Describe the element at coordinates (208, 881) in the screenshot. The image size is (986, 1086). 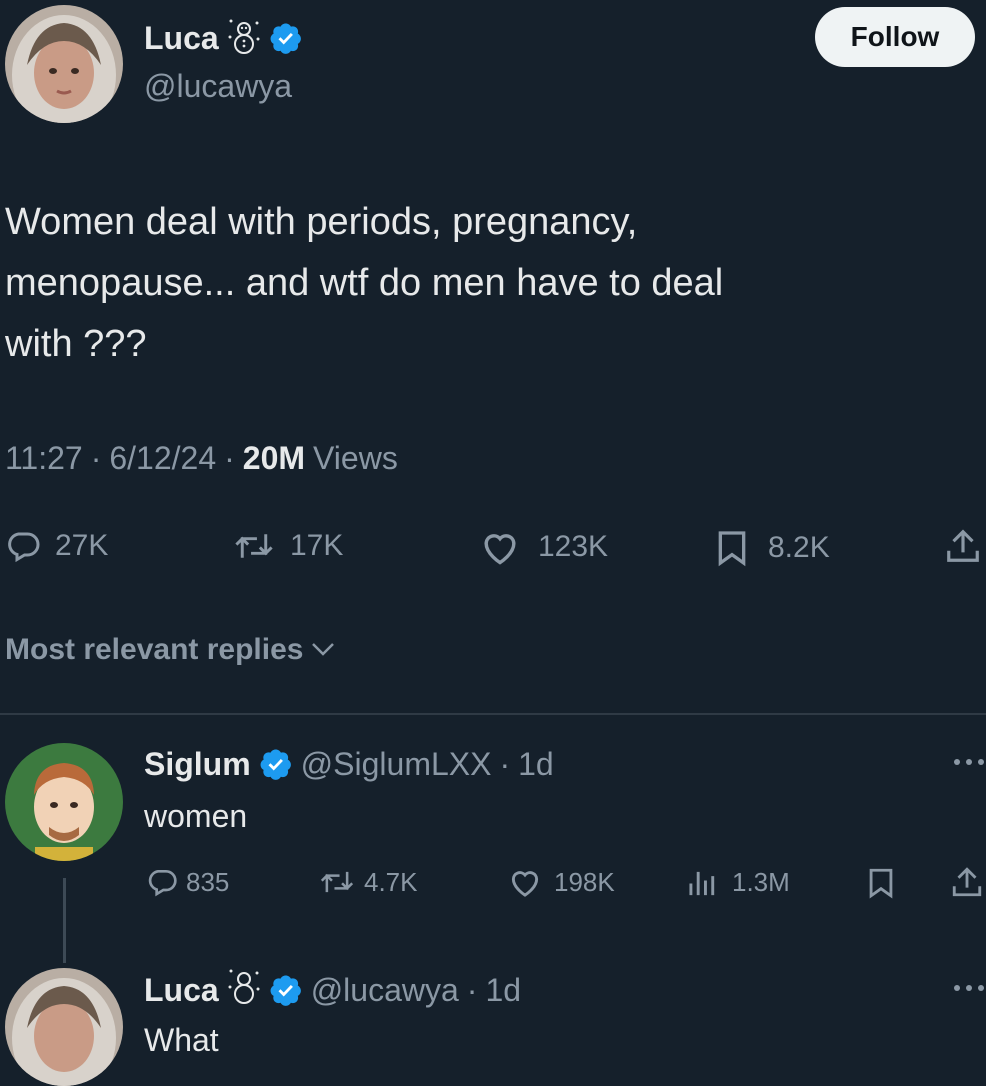
I see `reply-reply-count: 835` at that location.